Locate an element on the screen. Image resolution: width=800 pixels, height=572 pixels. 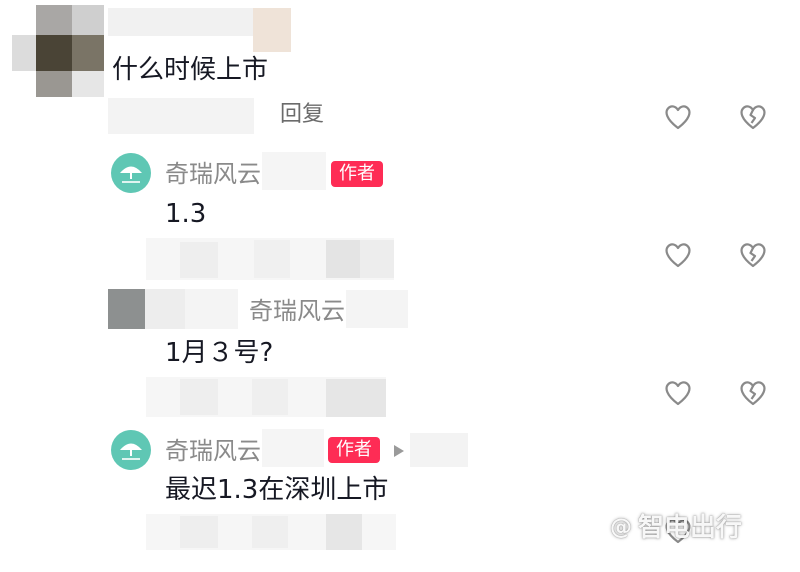
play-arrow-icon is located at coordinates (399, 451).